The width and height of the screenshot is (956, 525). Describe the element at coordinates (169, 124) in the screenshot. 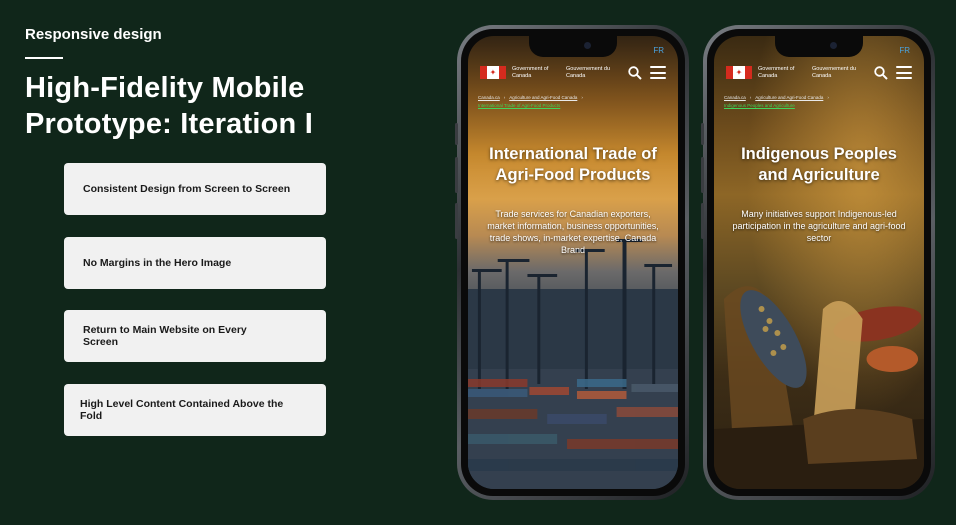

I see `page-title-line-2: Prototype: Iteration I` at that location.